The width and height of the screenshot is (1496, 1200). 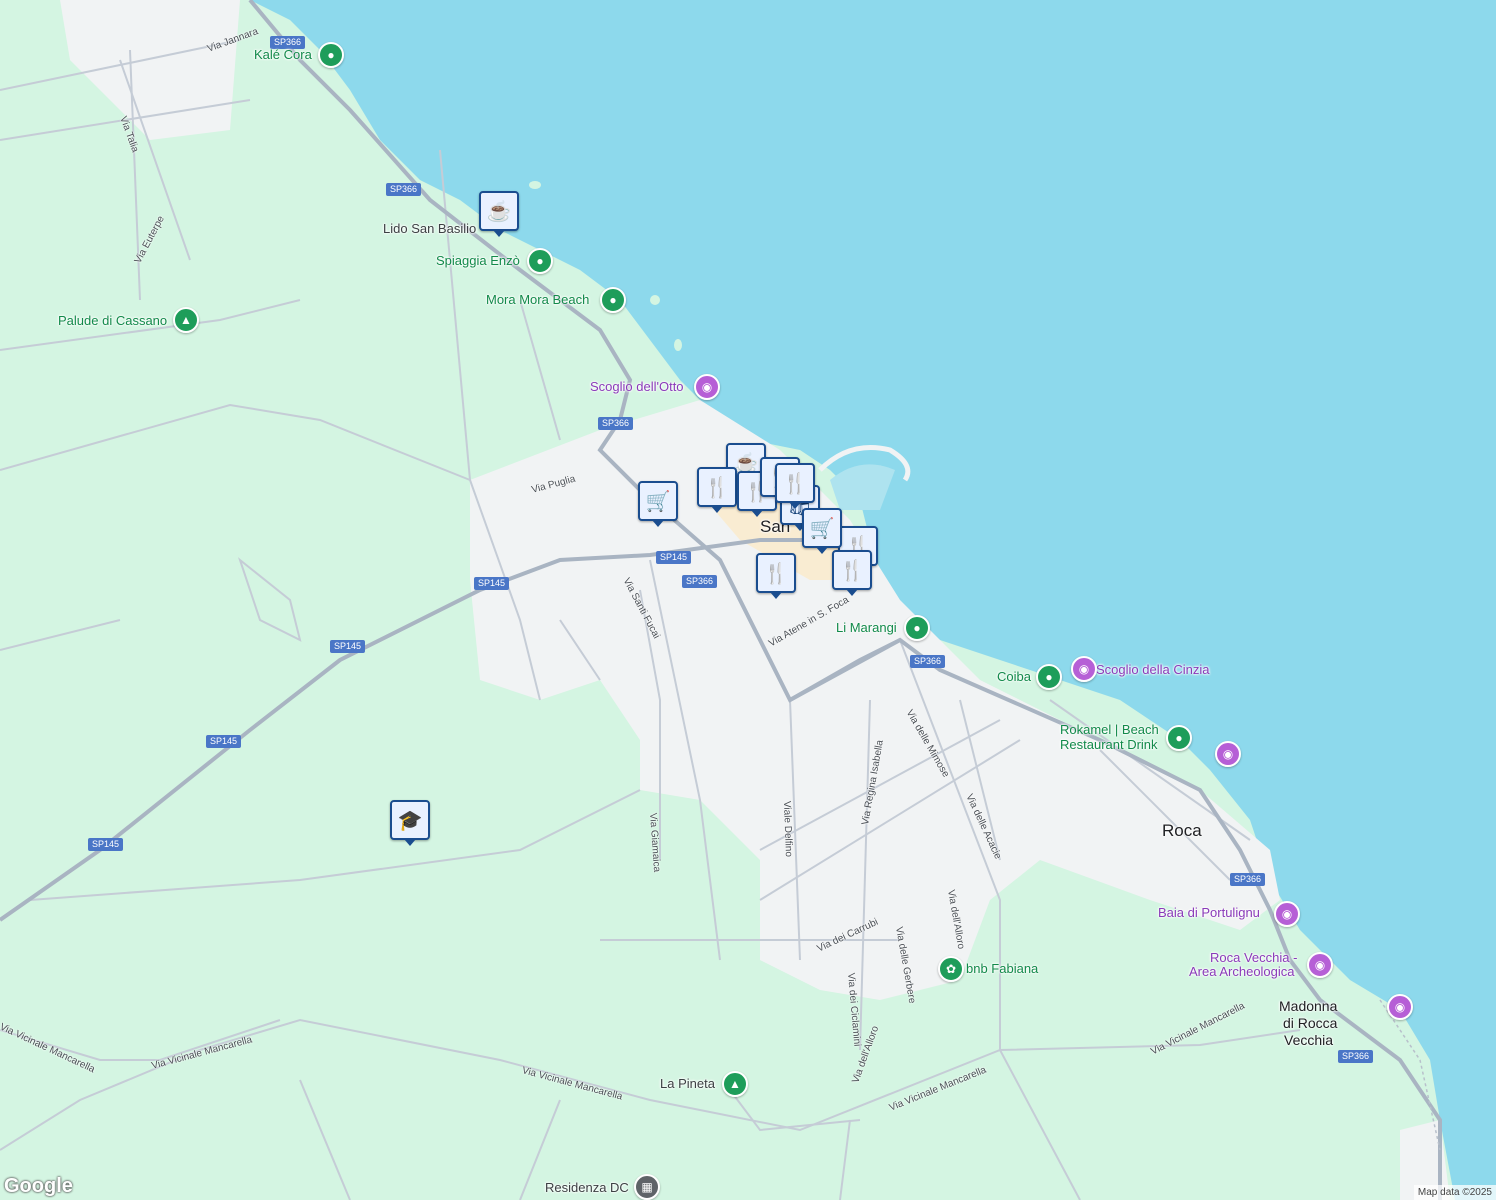 What do you see at coordinates (499, 214) in the screenshot?
I see `coffee-icon: ☕` at bounding box center [499, 214].